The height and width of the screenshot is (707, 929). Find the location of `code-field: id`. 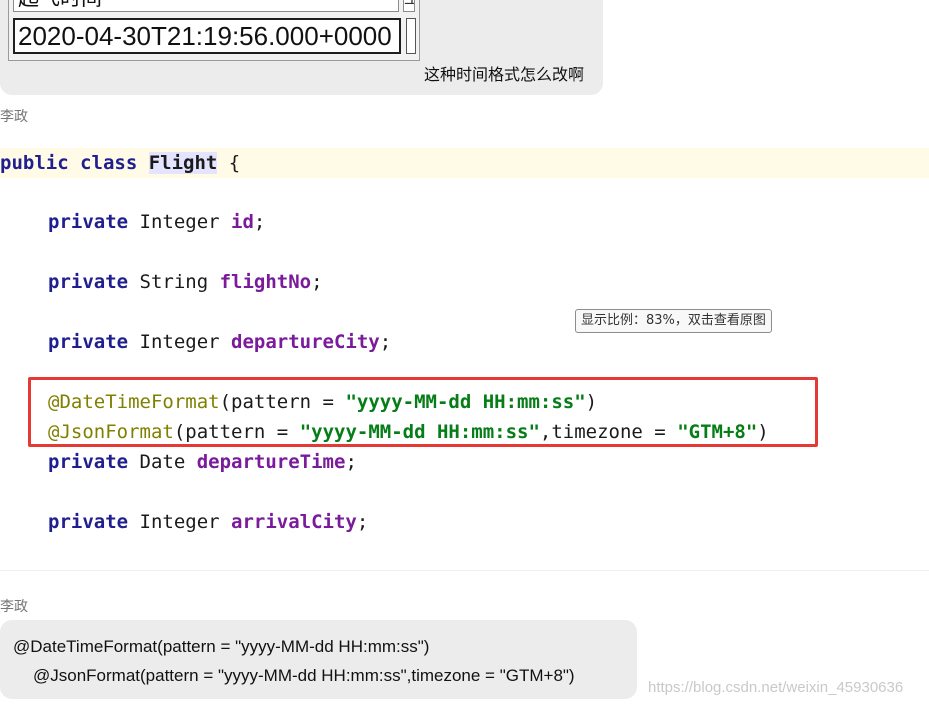

code-field: id is located at coordinates (242, 222).